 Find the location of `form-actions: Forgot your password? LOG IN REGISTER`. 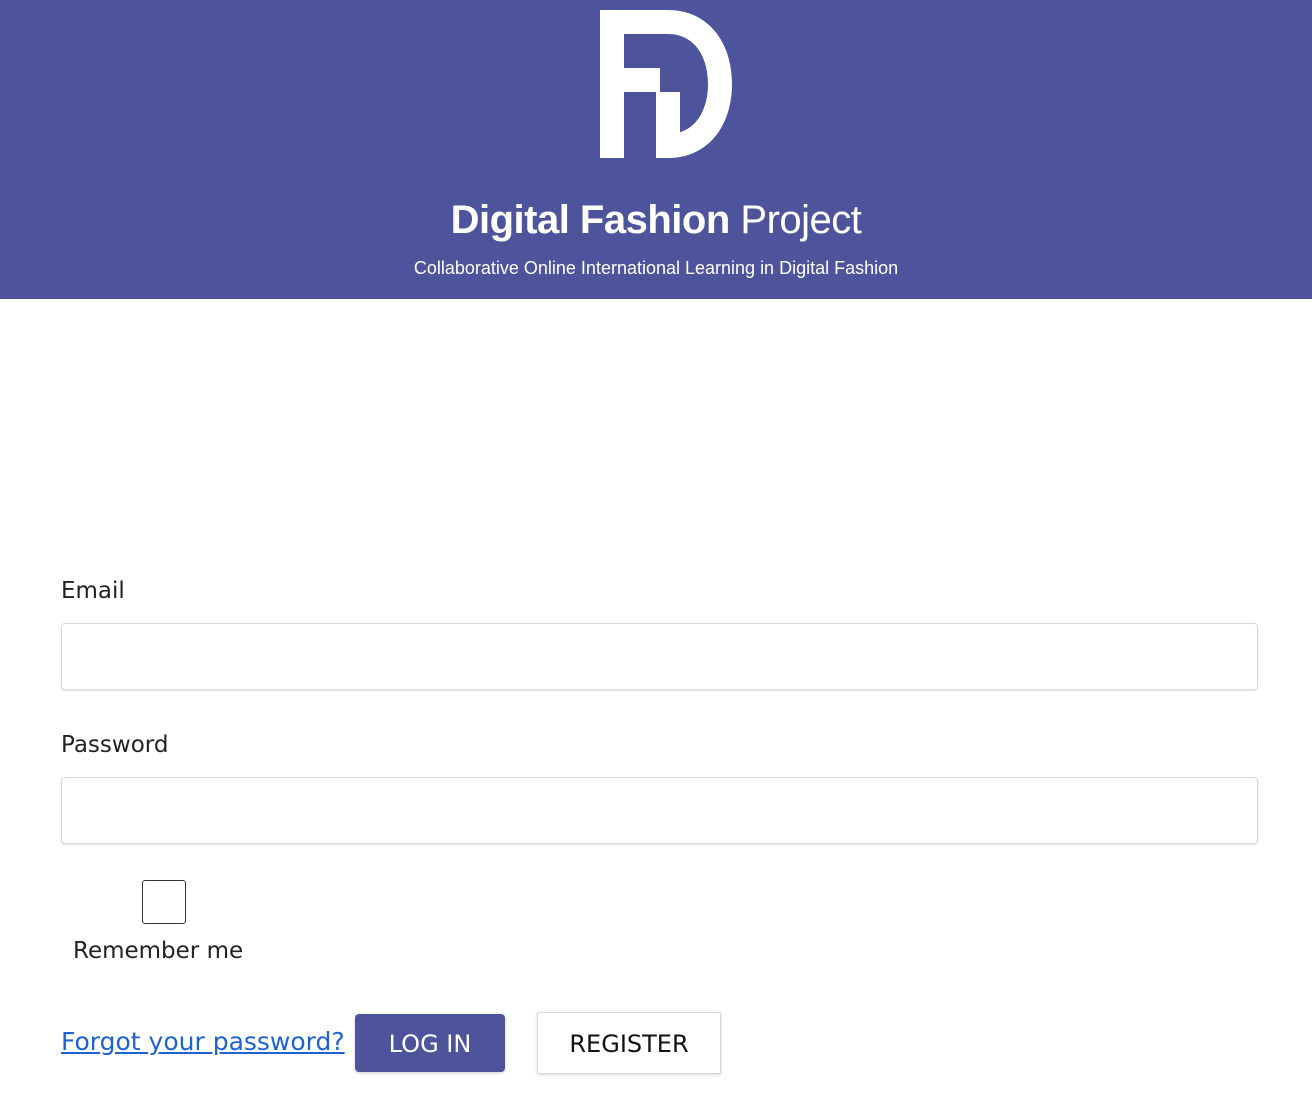

form-actions: Forgot your password? LOG IN REGISTER is located at coordinates (659, 1044).